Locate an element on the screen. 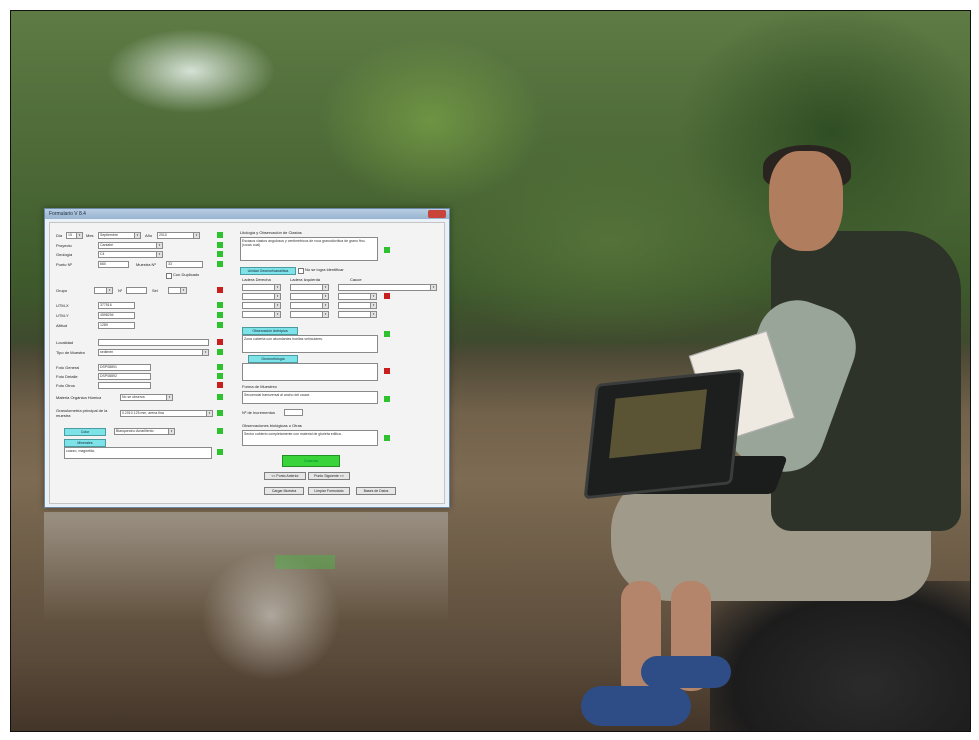 This screenshot has height=740, width=979. status-red-foto-otros is located at coordinates (220, 385).